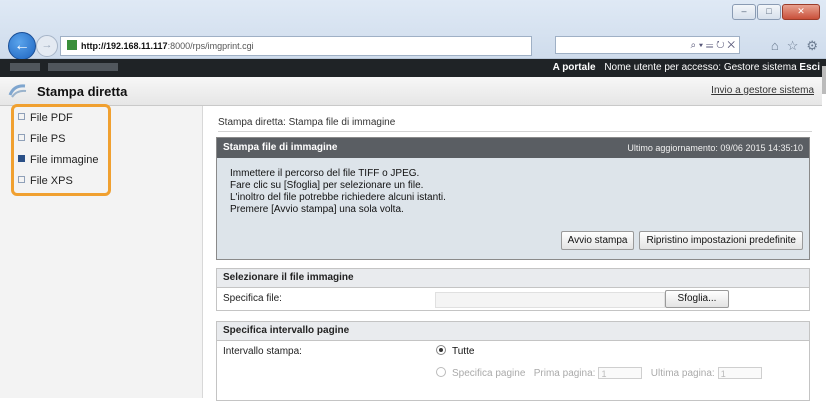 Image resolution: width=826 pixels, height=401 pixels. I want to click on sidebar-menu: File PDF File PS File immagine File XPS, so click(58, 154).